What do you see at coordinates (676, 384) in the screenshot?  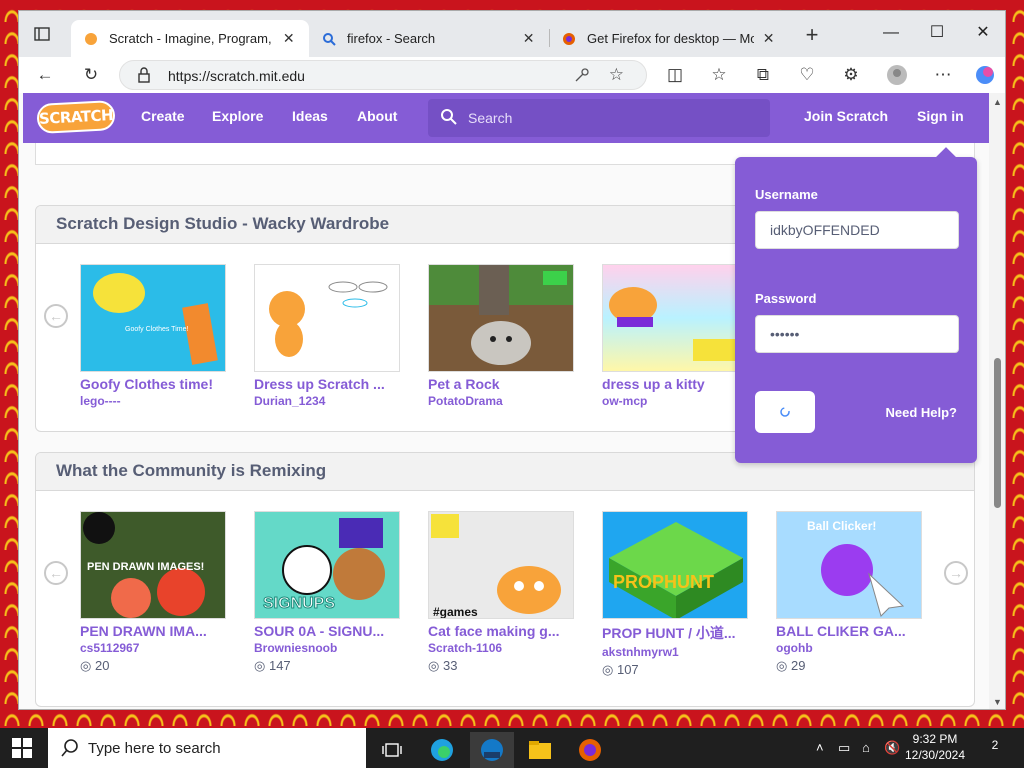 I see `project-title: dress up a kitty` at bounding box center [676, 384].